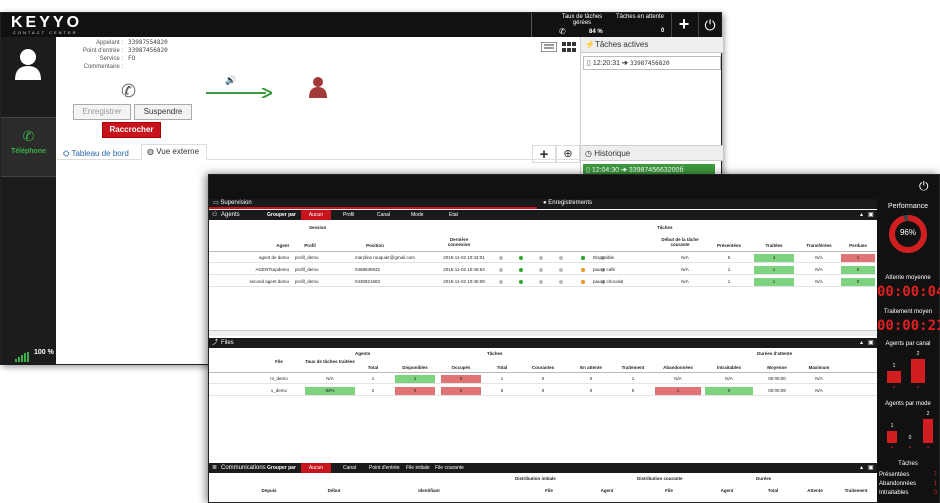 The width and height of the screenshot is (940, 503). I want to click on group-point-entree: Point d'entrée, so click(384, 468).